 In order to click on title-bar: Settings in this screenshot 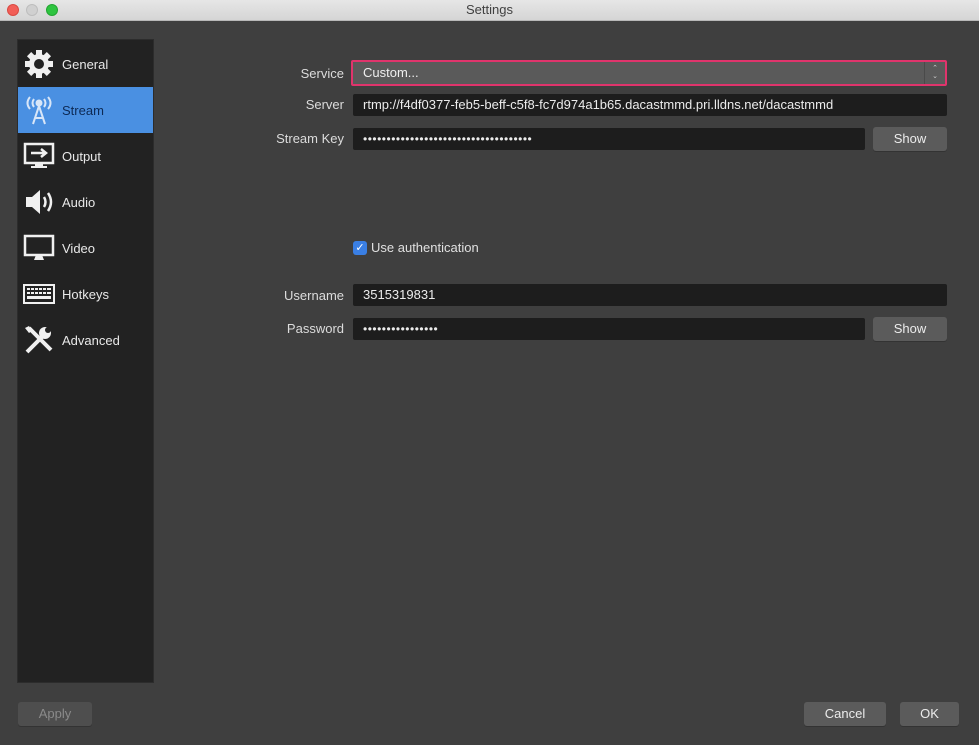, I will do `click(489, 10)`.